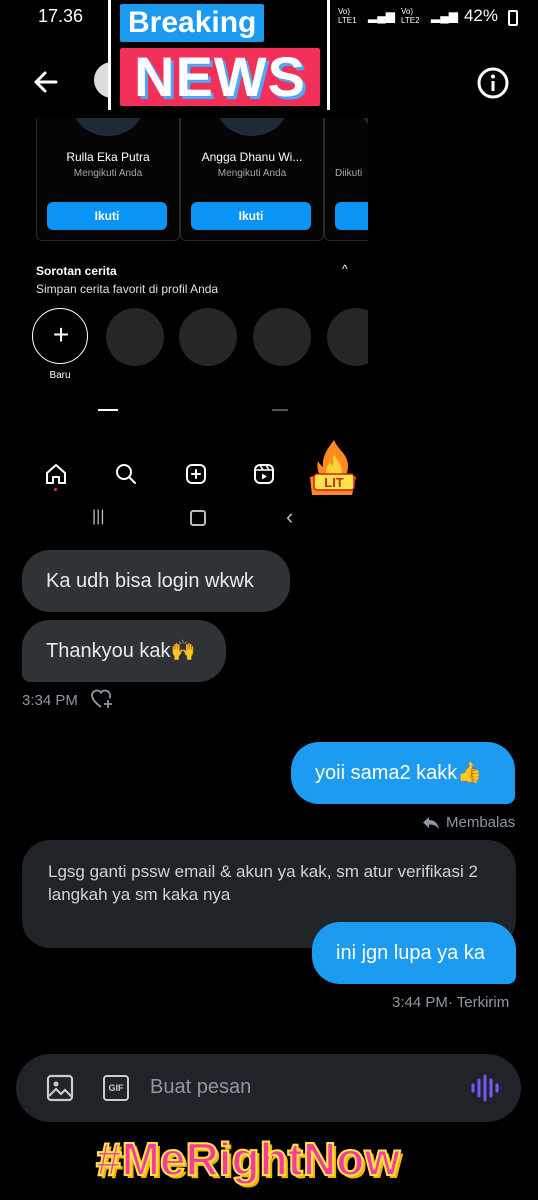 This screenshot has width=538, height=1200. Describe the element at coordinates (268, 1088) in the screenshot. I see `compose-bar: GIF Buat pesan` at that location.